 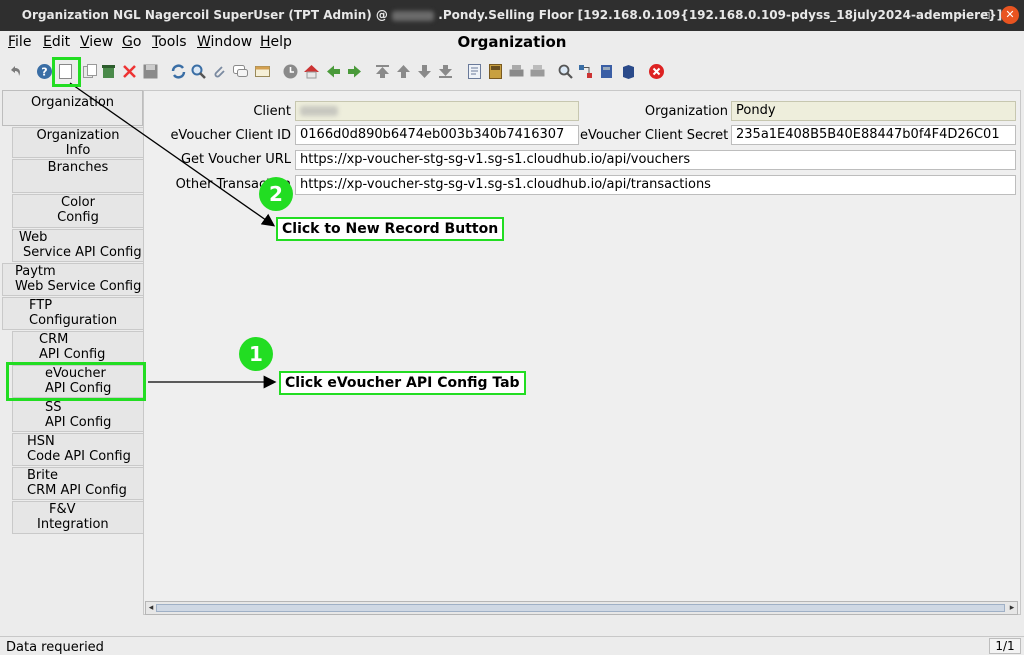 I want to click on menu-window: Window, so click(x=224, y=42).